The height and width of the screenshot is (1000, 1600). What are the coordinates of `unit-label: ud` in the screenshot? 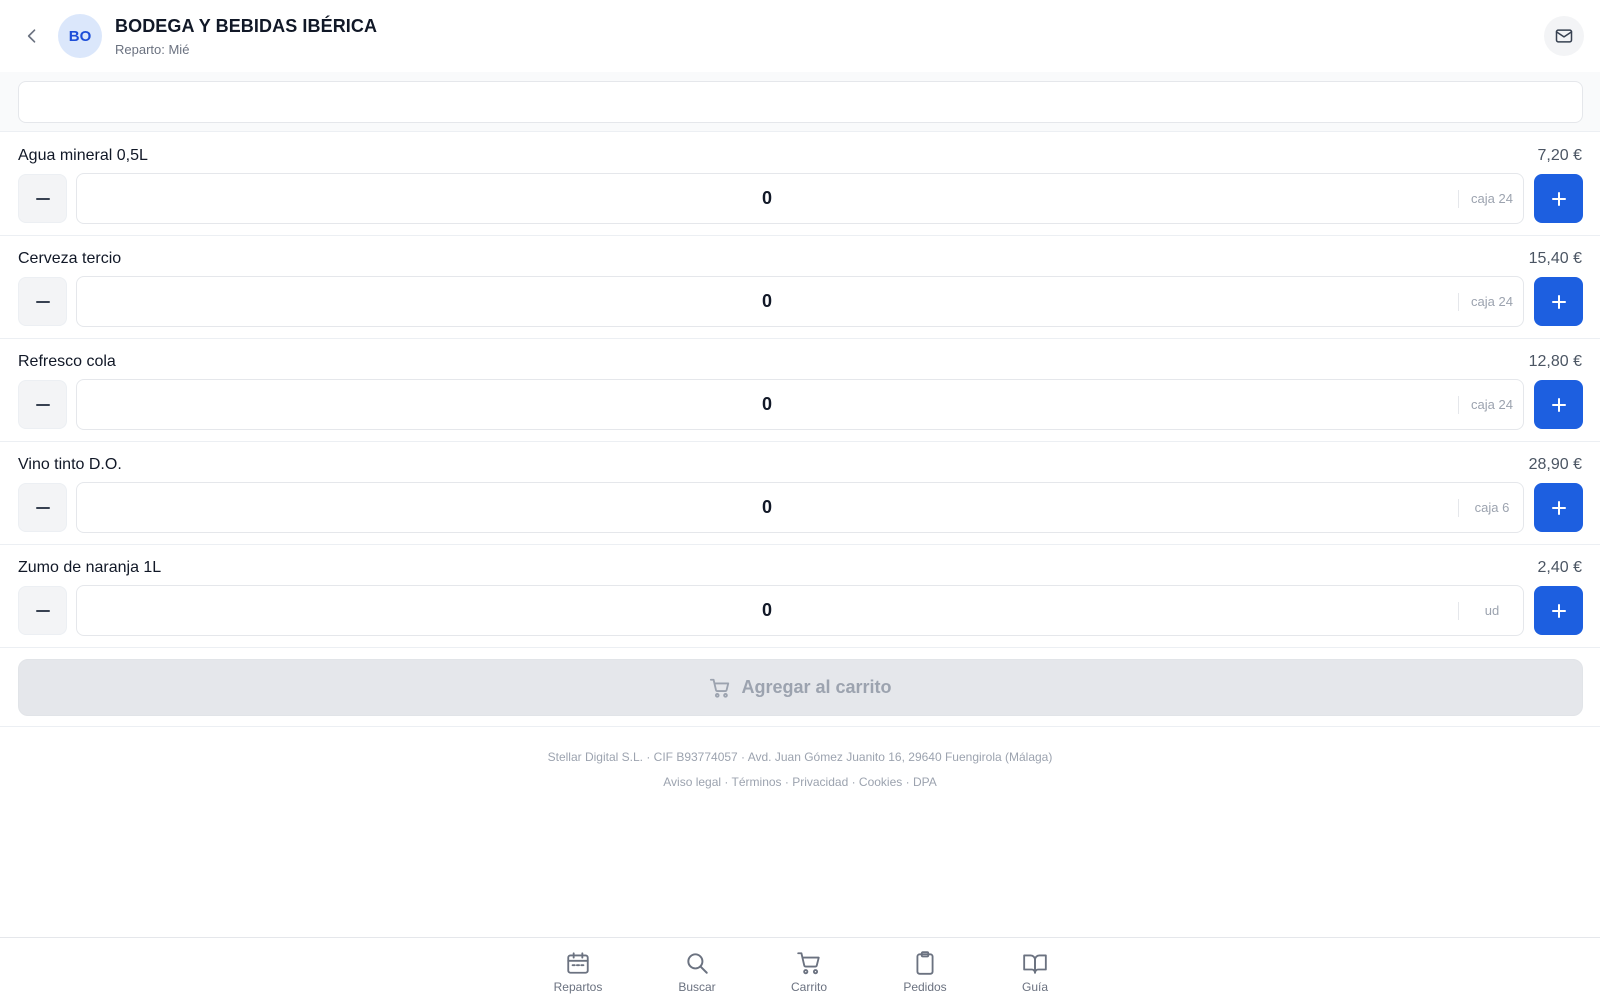 It's located at (1492, 610).